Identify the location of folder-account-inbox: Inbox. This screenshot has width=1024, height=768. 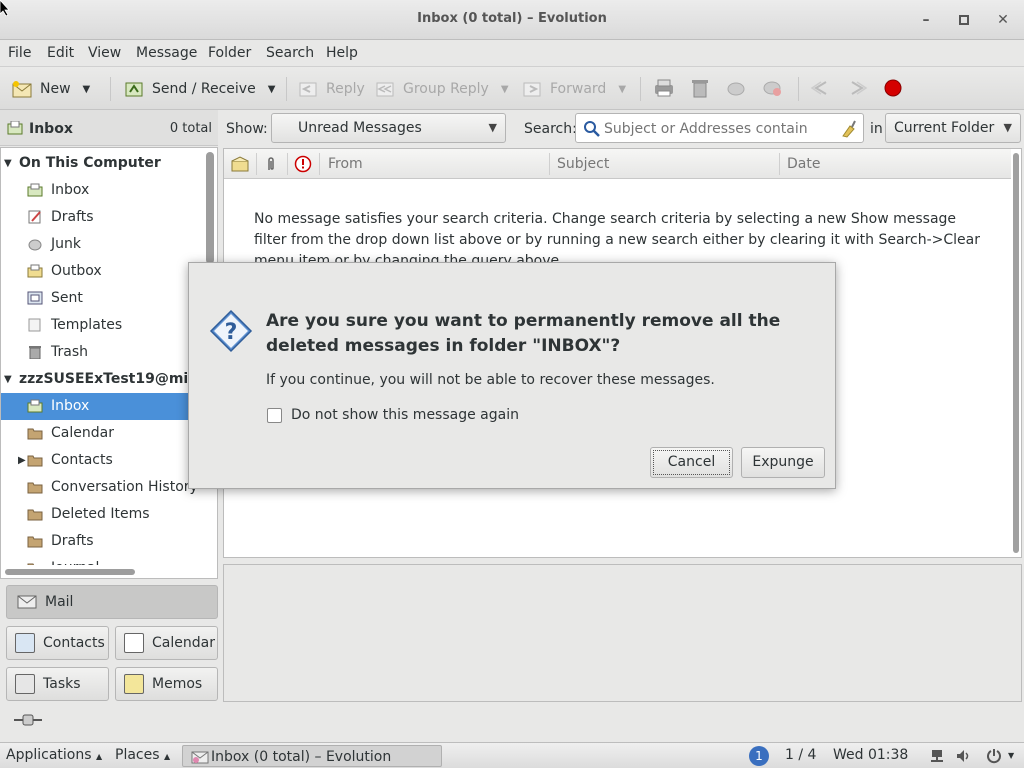
(103, 406).